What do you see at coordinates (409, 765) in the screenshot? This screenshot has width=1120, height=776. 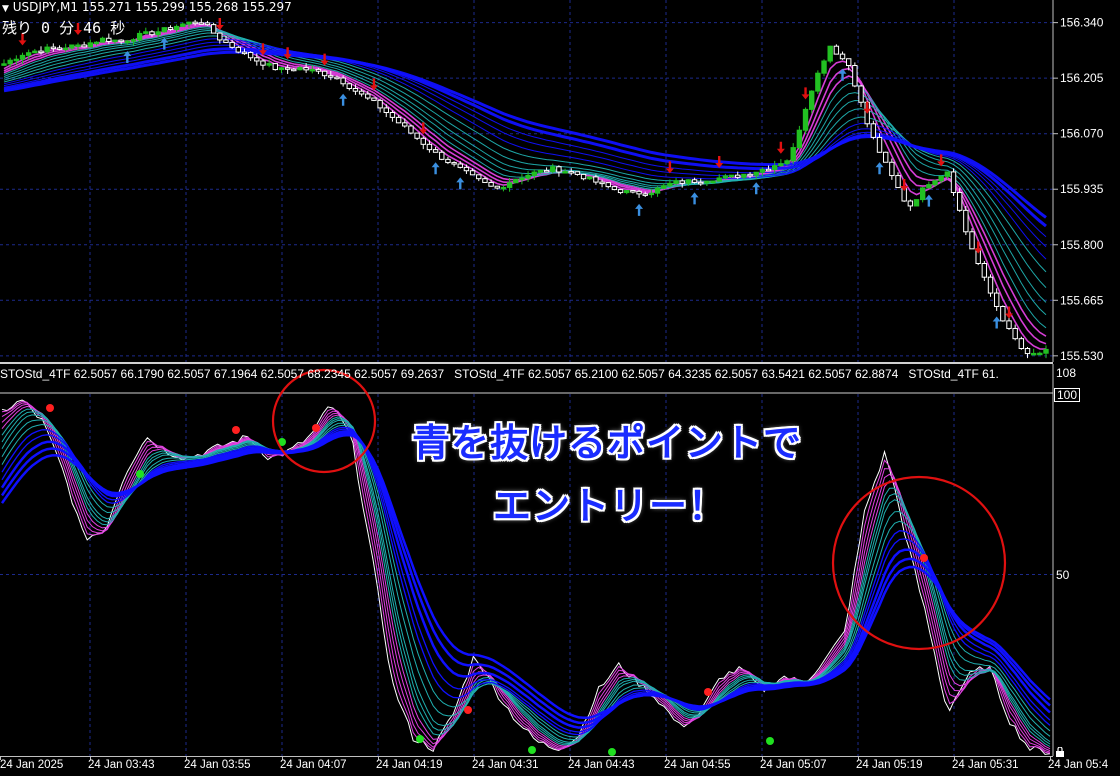 I see `time-tick: 24 Jan 04:19` at bounding box center [409, 765].